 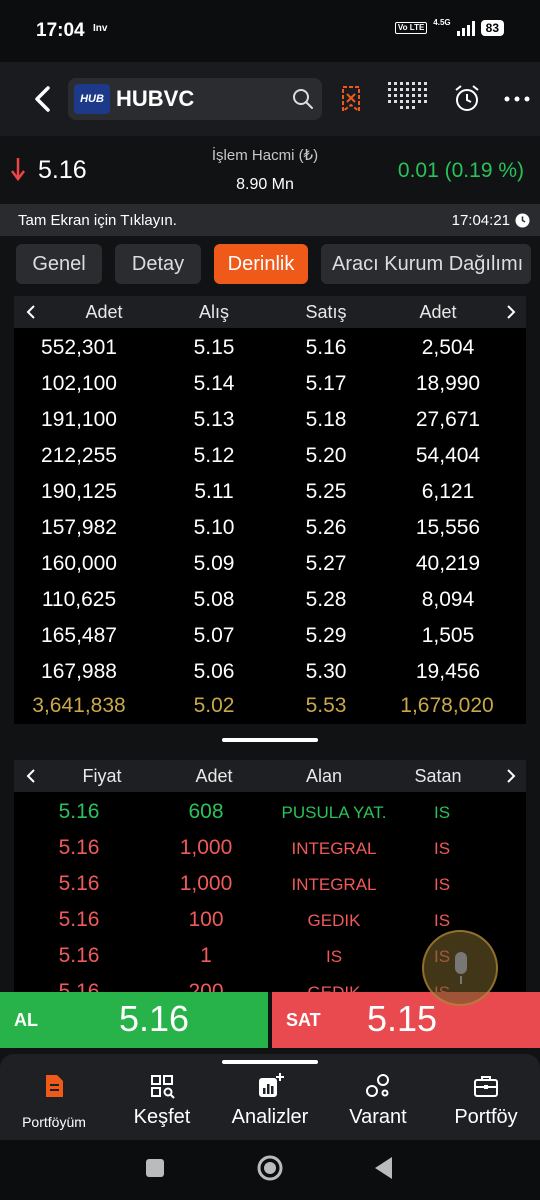 What do you see at coordinates (270, 220) in the screenshot?
I see `fullscreen-banner: Tam Ekran için Tıklayın. 17:04:21` at bounding box center [270, 220].